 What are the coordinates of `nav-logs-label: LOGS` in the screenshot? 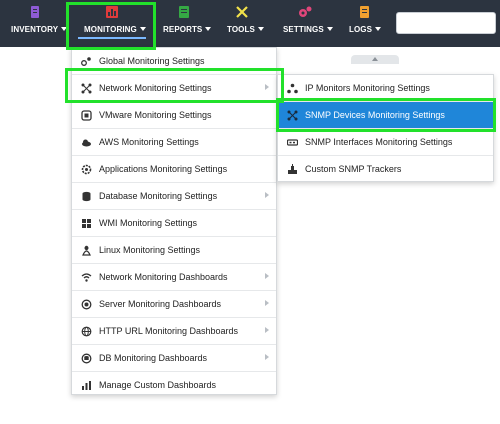 It's located at (365, 29).